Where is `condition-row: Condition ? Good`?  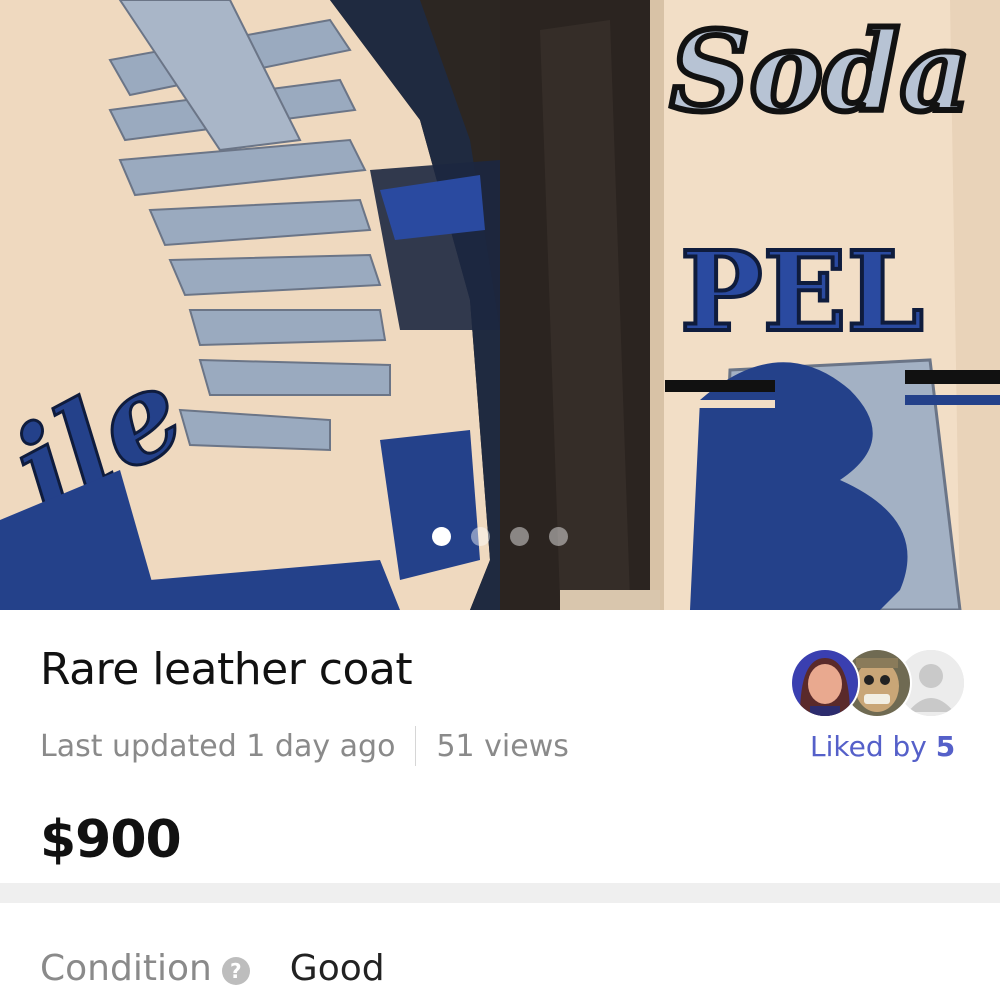
condition-row: Condition ? Good is located at coordinates (212, 968).